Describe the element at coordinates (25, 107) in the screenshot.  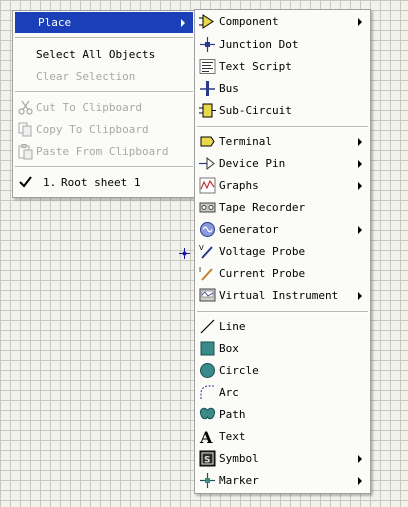
I see `scissors-icon` at that location.